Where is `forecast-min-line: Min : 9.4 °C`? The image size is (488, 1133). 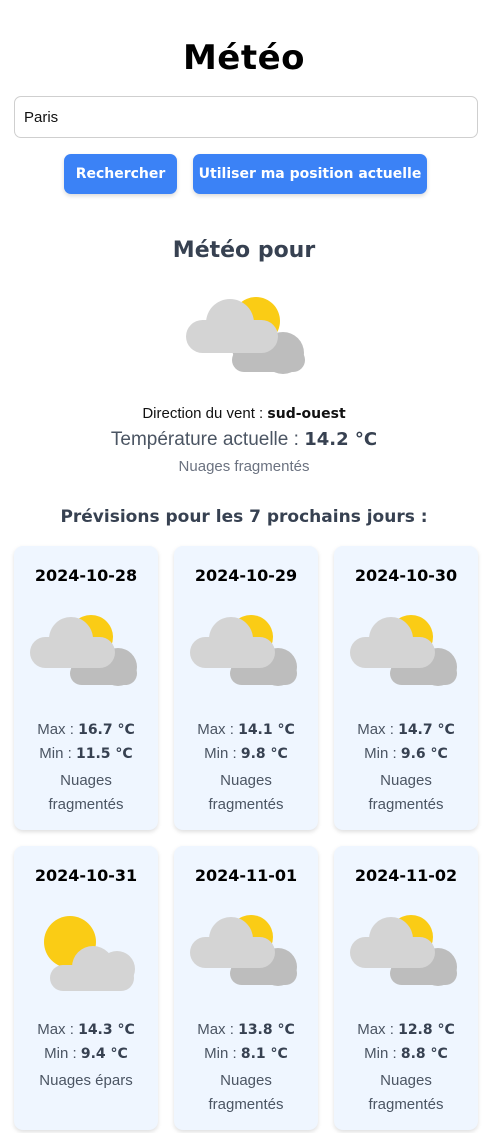
forecast-min-line: Min : 9.4 °C is located at coordinates (86, 1053).